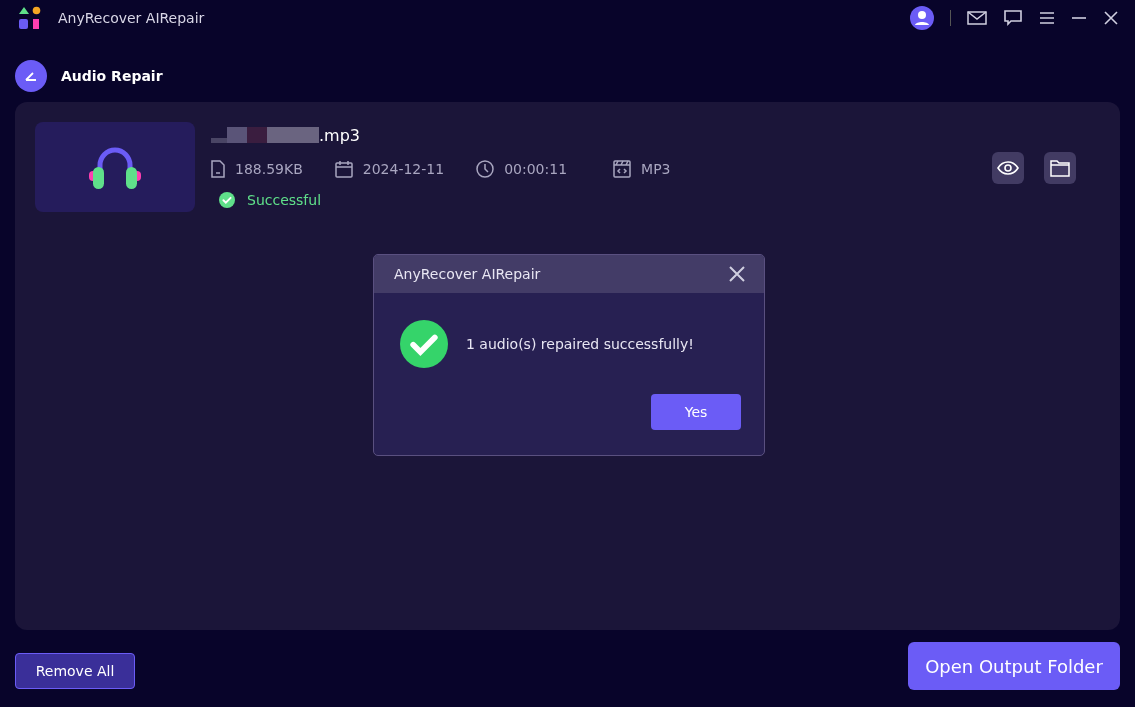 This screenshot has height=707, width=1135. Describe the element at coordinates (1014, 666) in the screenshot. I see `open-output-folder-button: Open Output Folder` at that location.